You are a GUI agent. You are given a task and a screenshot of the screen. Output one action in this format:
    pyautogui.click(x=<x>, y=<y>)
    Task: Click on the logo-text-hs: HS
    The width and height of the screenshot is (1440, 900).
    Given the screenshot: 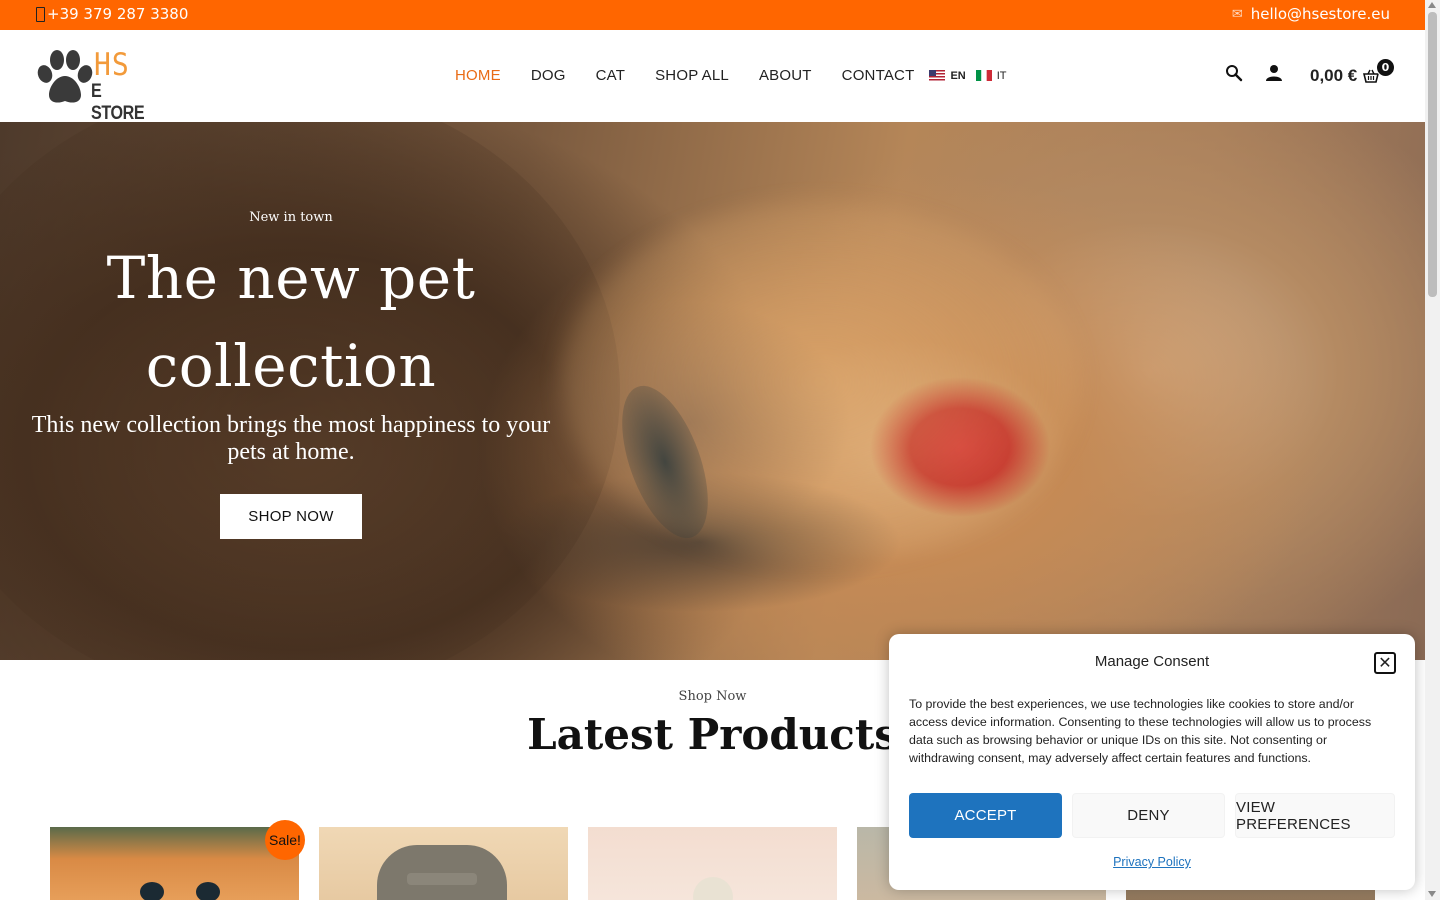 What is the action you would take?
    pyautogui.click(x=112, y=64)
    